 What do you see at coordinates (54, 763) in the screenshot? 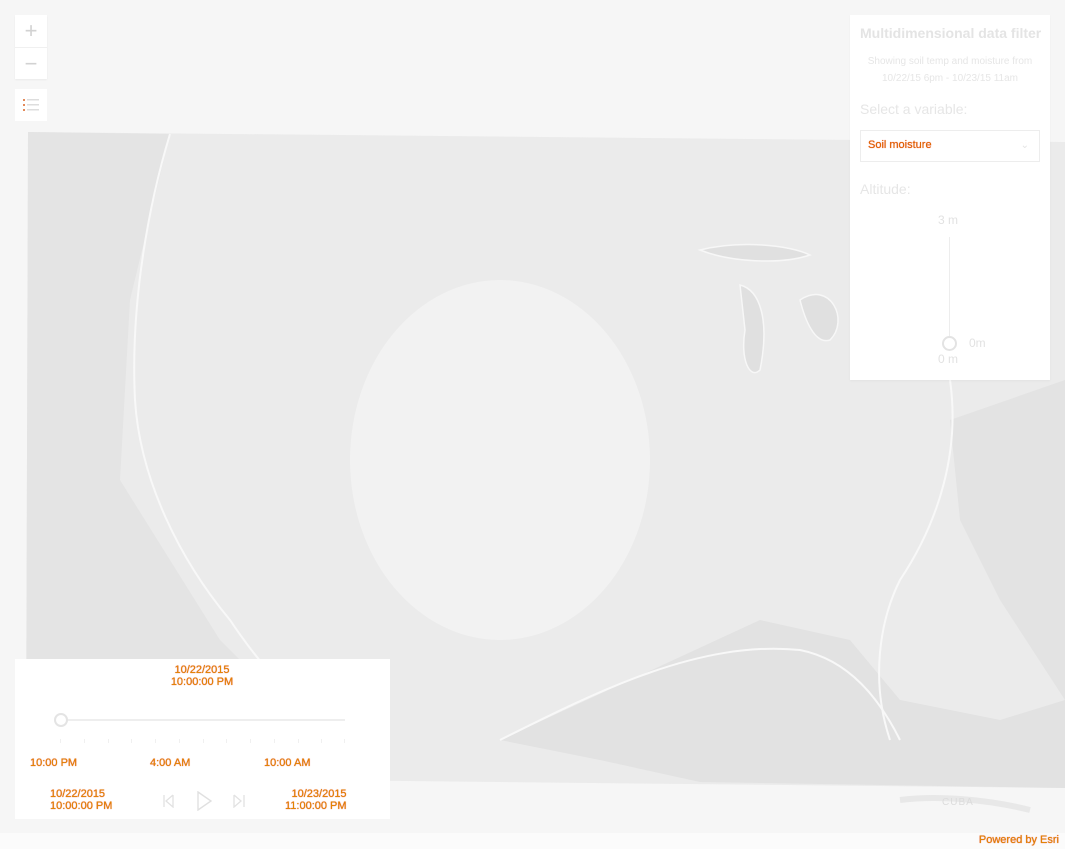
I see `tick-label-1: 10:00 PM` at bounding box center [54, 763].